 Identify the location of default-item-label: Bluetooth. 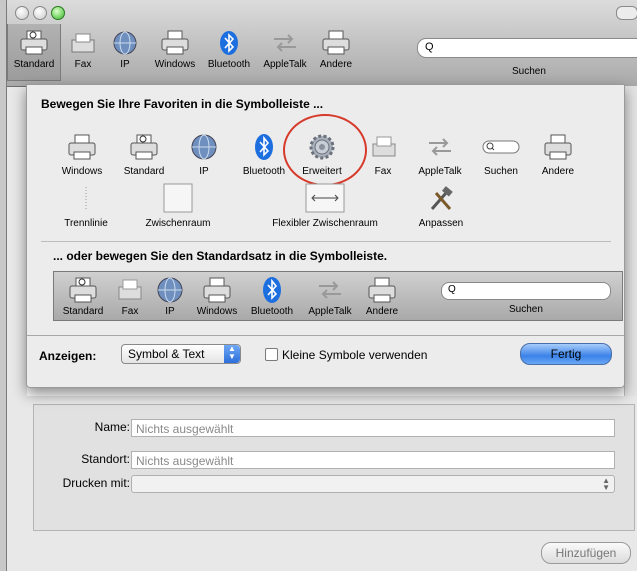
(272, 311).